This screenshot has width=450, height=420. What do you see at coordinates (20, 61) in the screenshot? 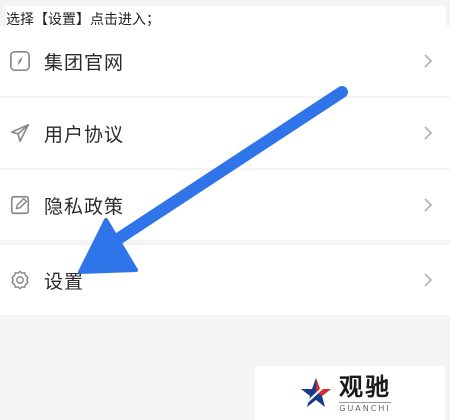
I see `compass-icon` at bounding box center [20, 61].